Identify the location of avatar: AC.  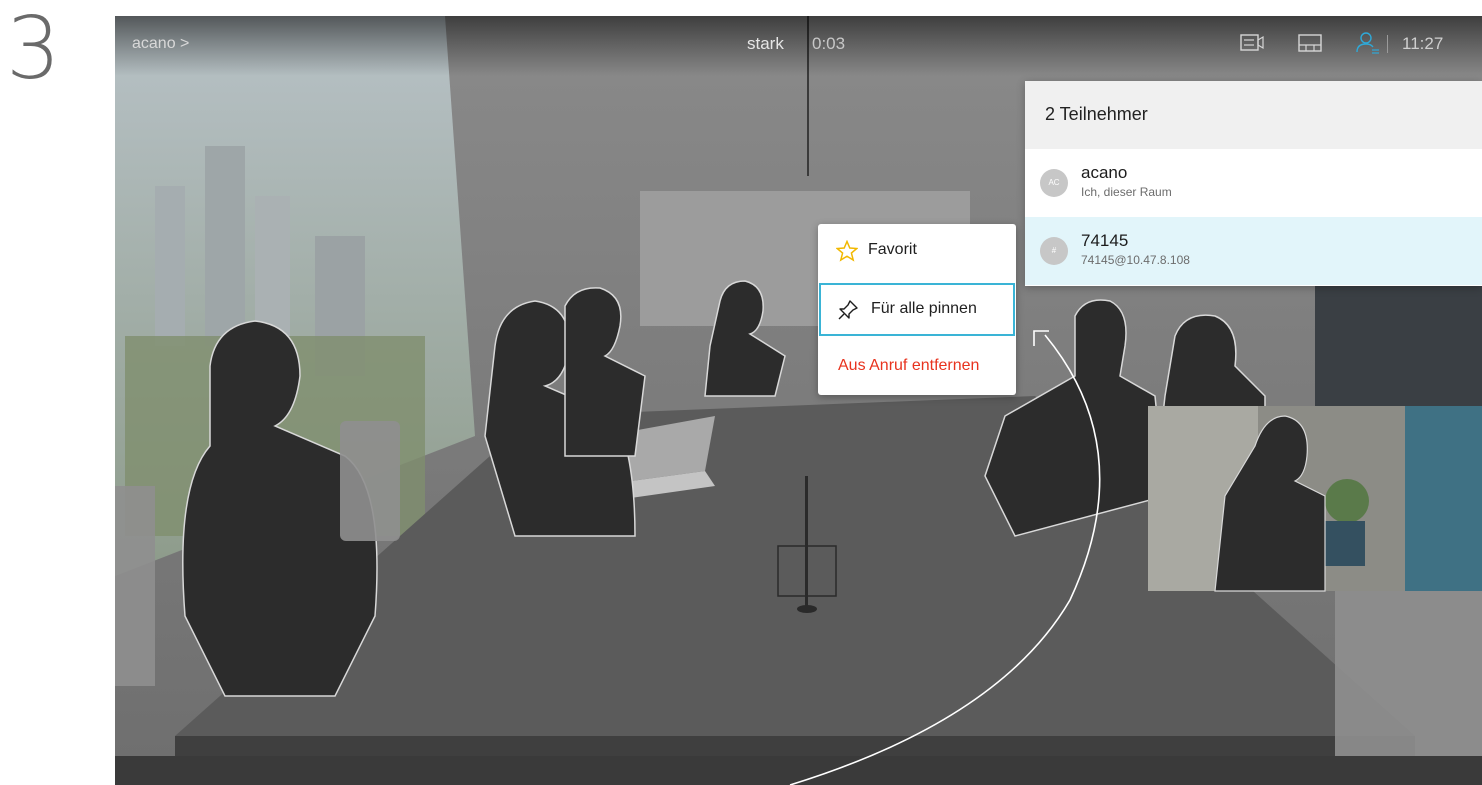
(1054, 183).